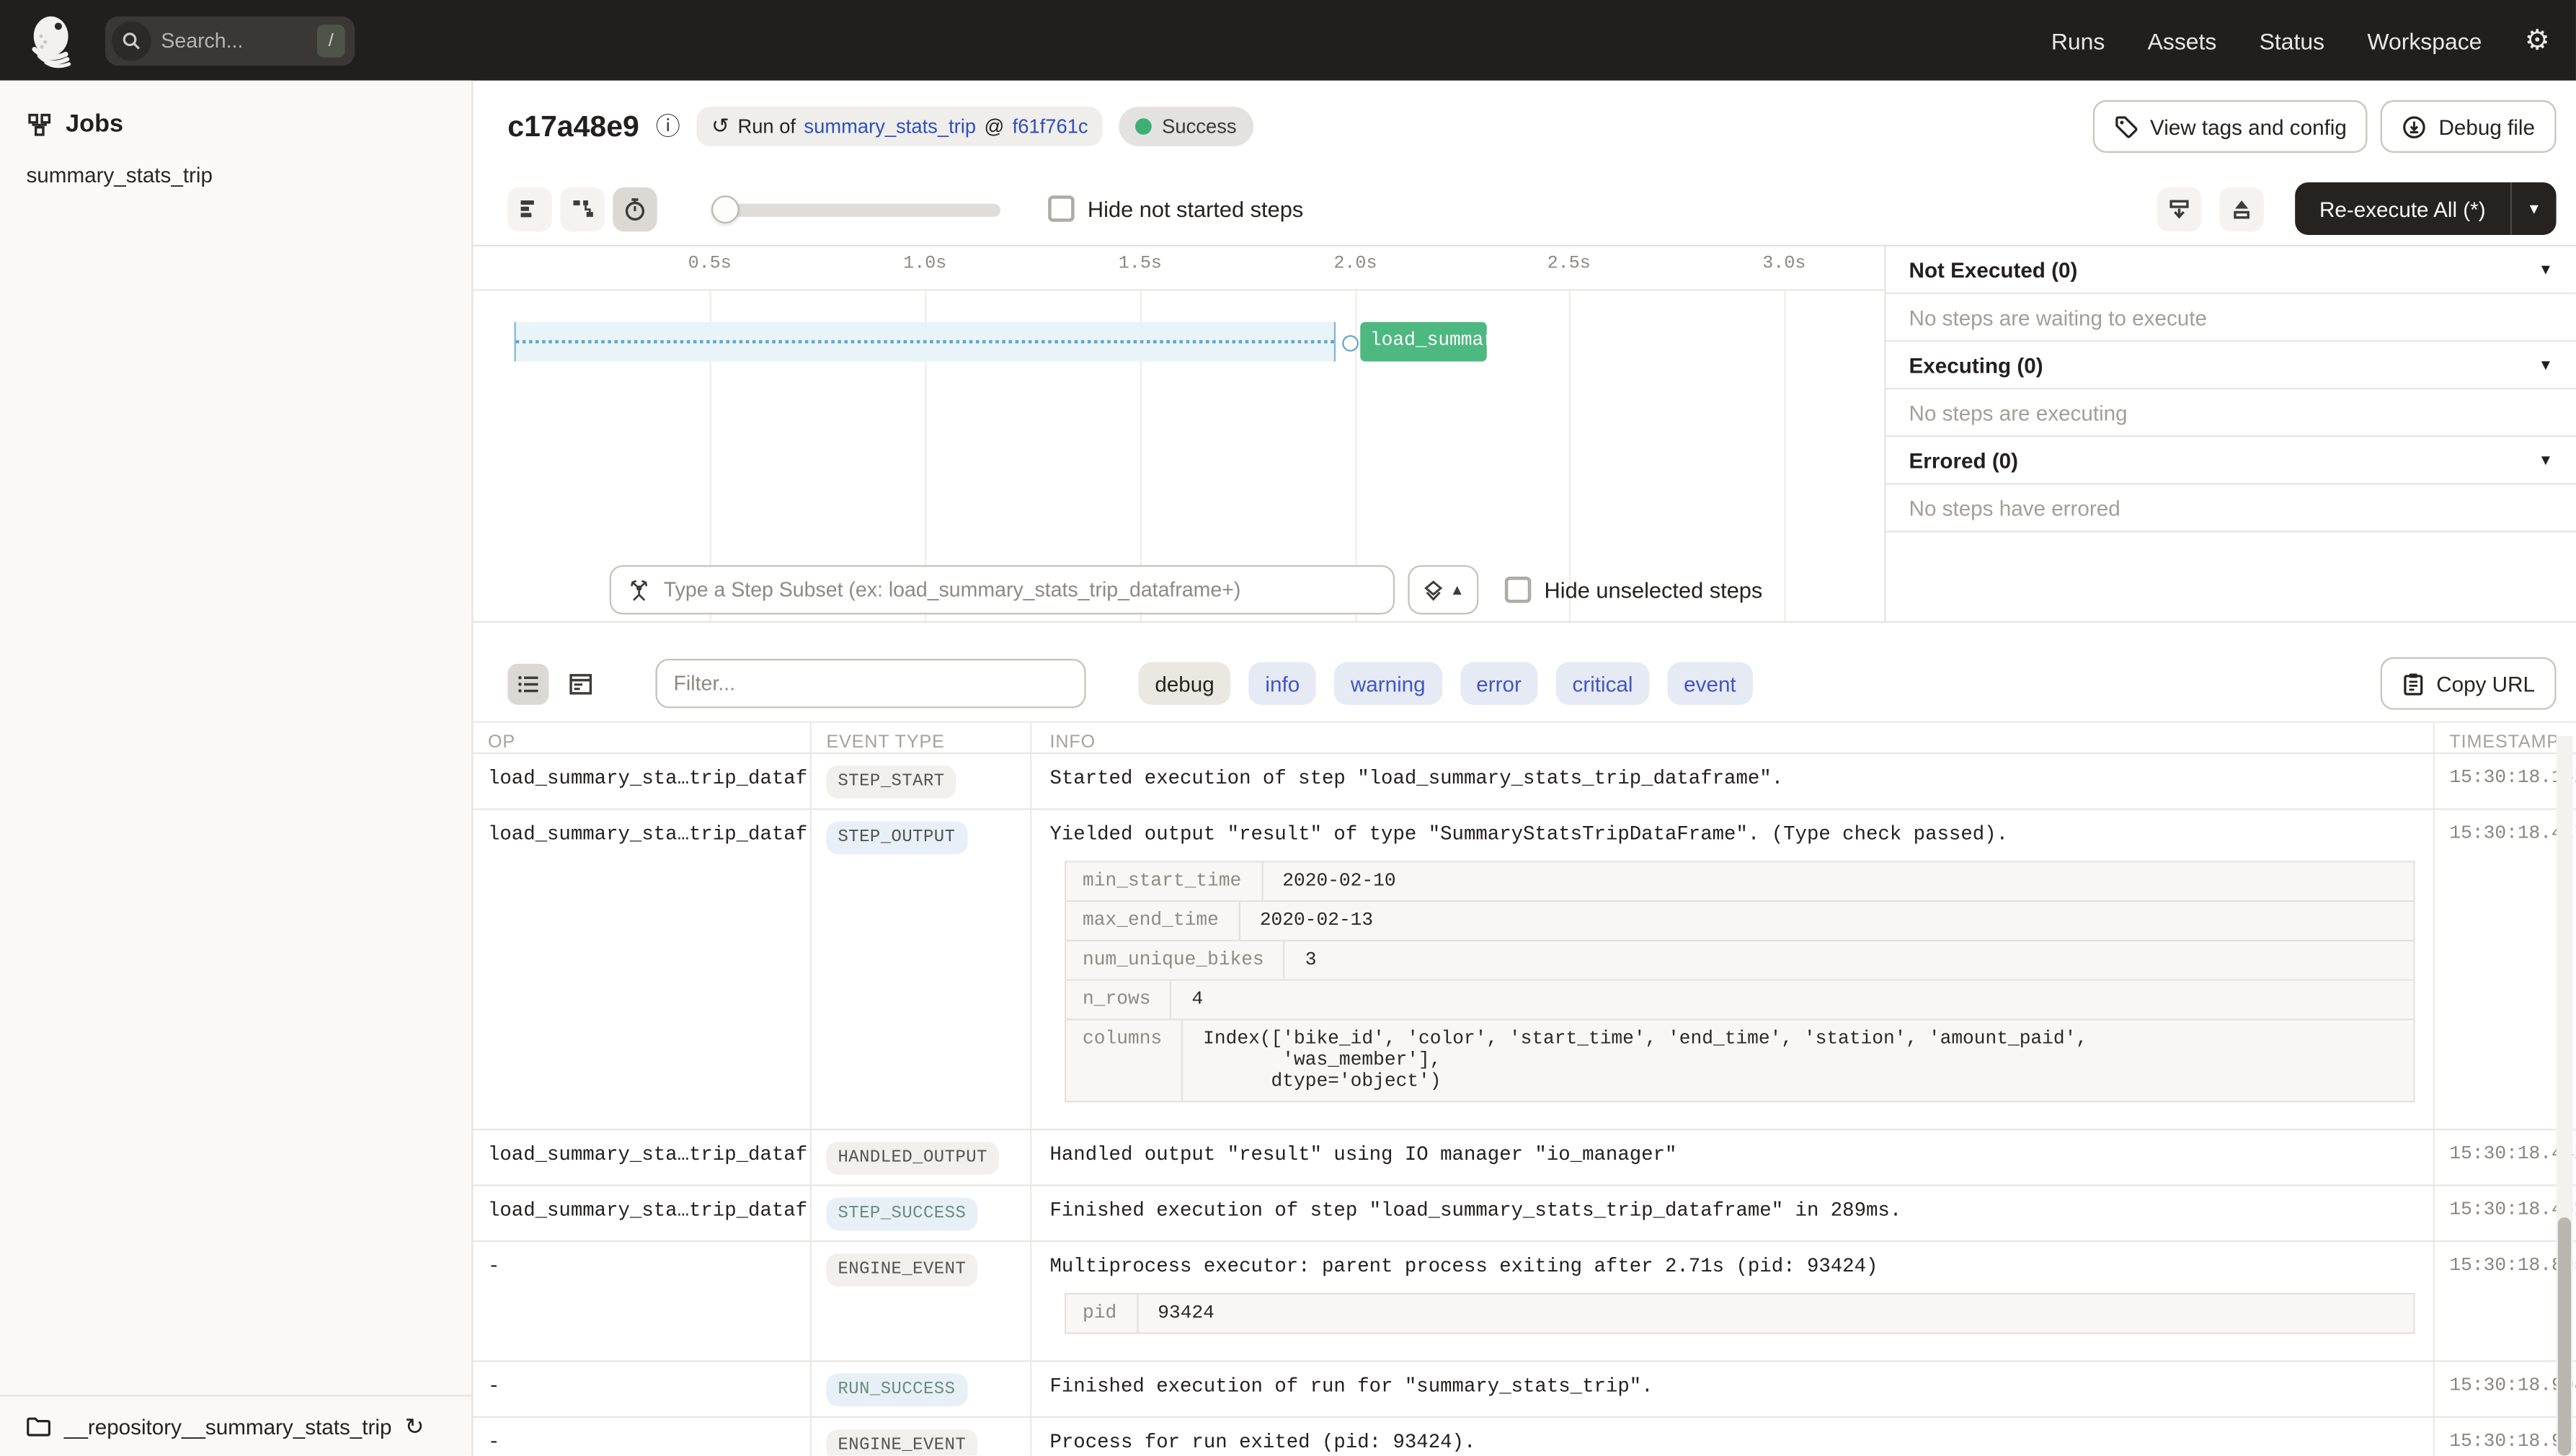 Image resolution: width=2576 pixels, height=1456 pixels. Describe the element at coordinates (1176, 960) in the screenshot. I see `metadata-key: num_unique_bikes` at that location.